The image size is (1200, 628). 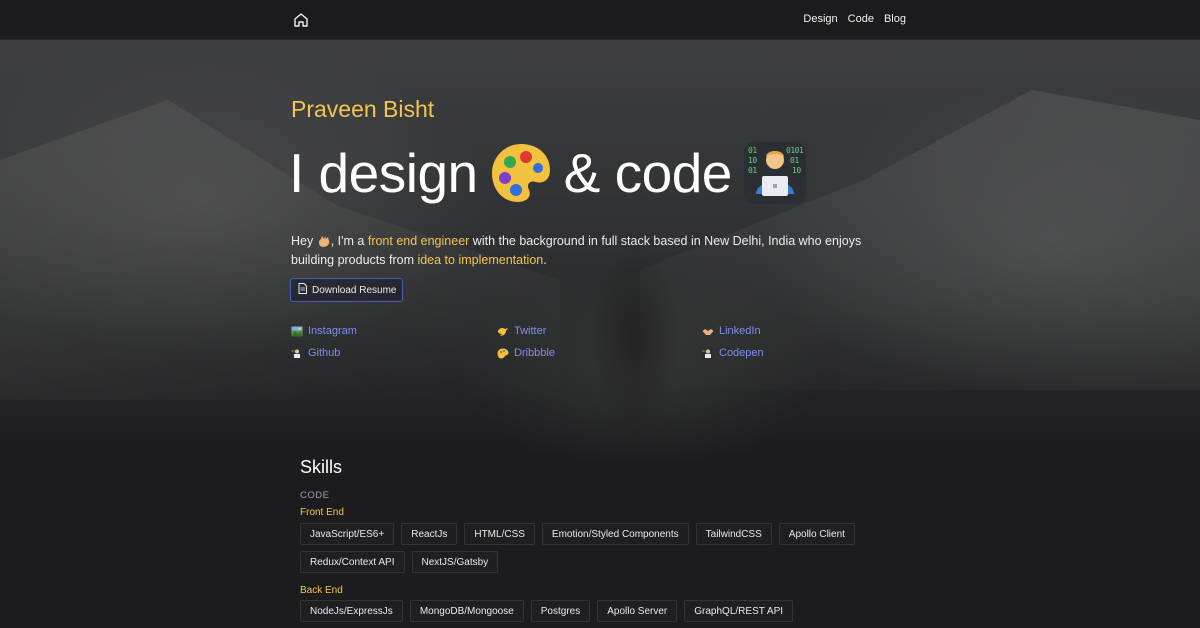 I want to click on idea-implementation-link: idea to implementation, so click(x=480, y=260).